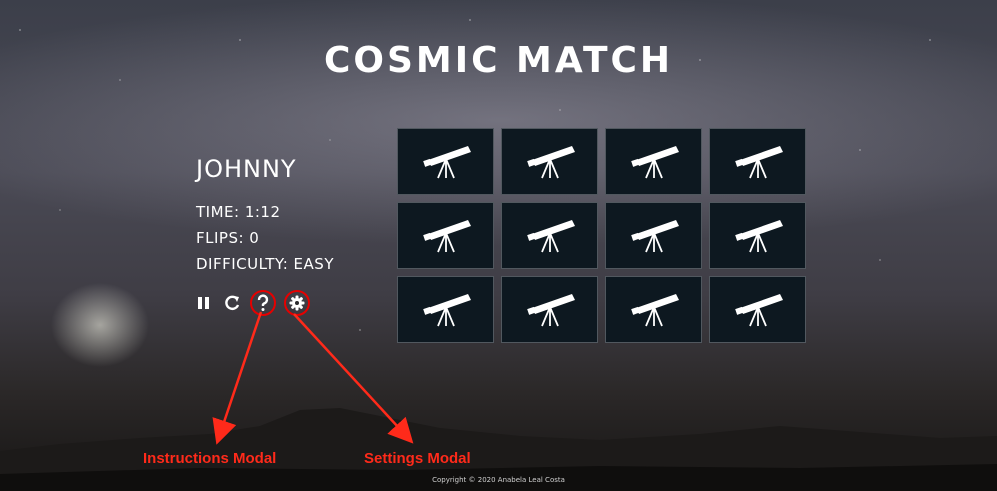  I want to click on restart-icon, so click(232, 303).